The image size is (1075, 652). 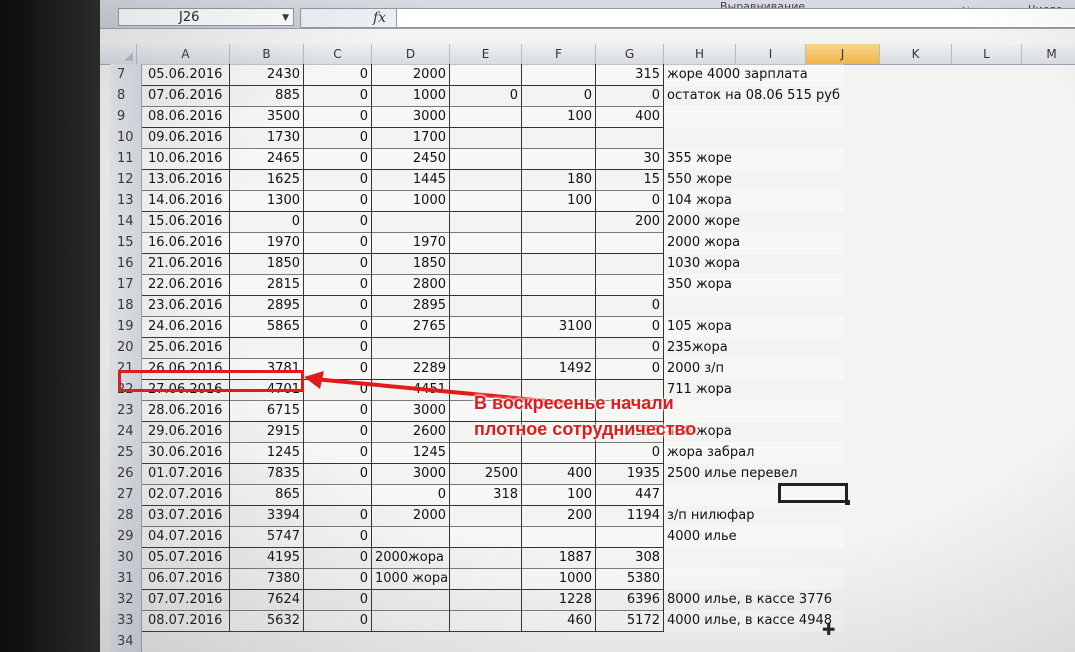 I want to click on cell-d28: 2000, so click(x=411, y=516).